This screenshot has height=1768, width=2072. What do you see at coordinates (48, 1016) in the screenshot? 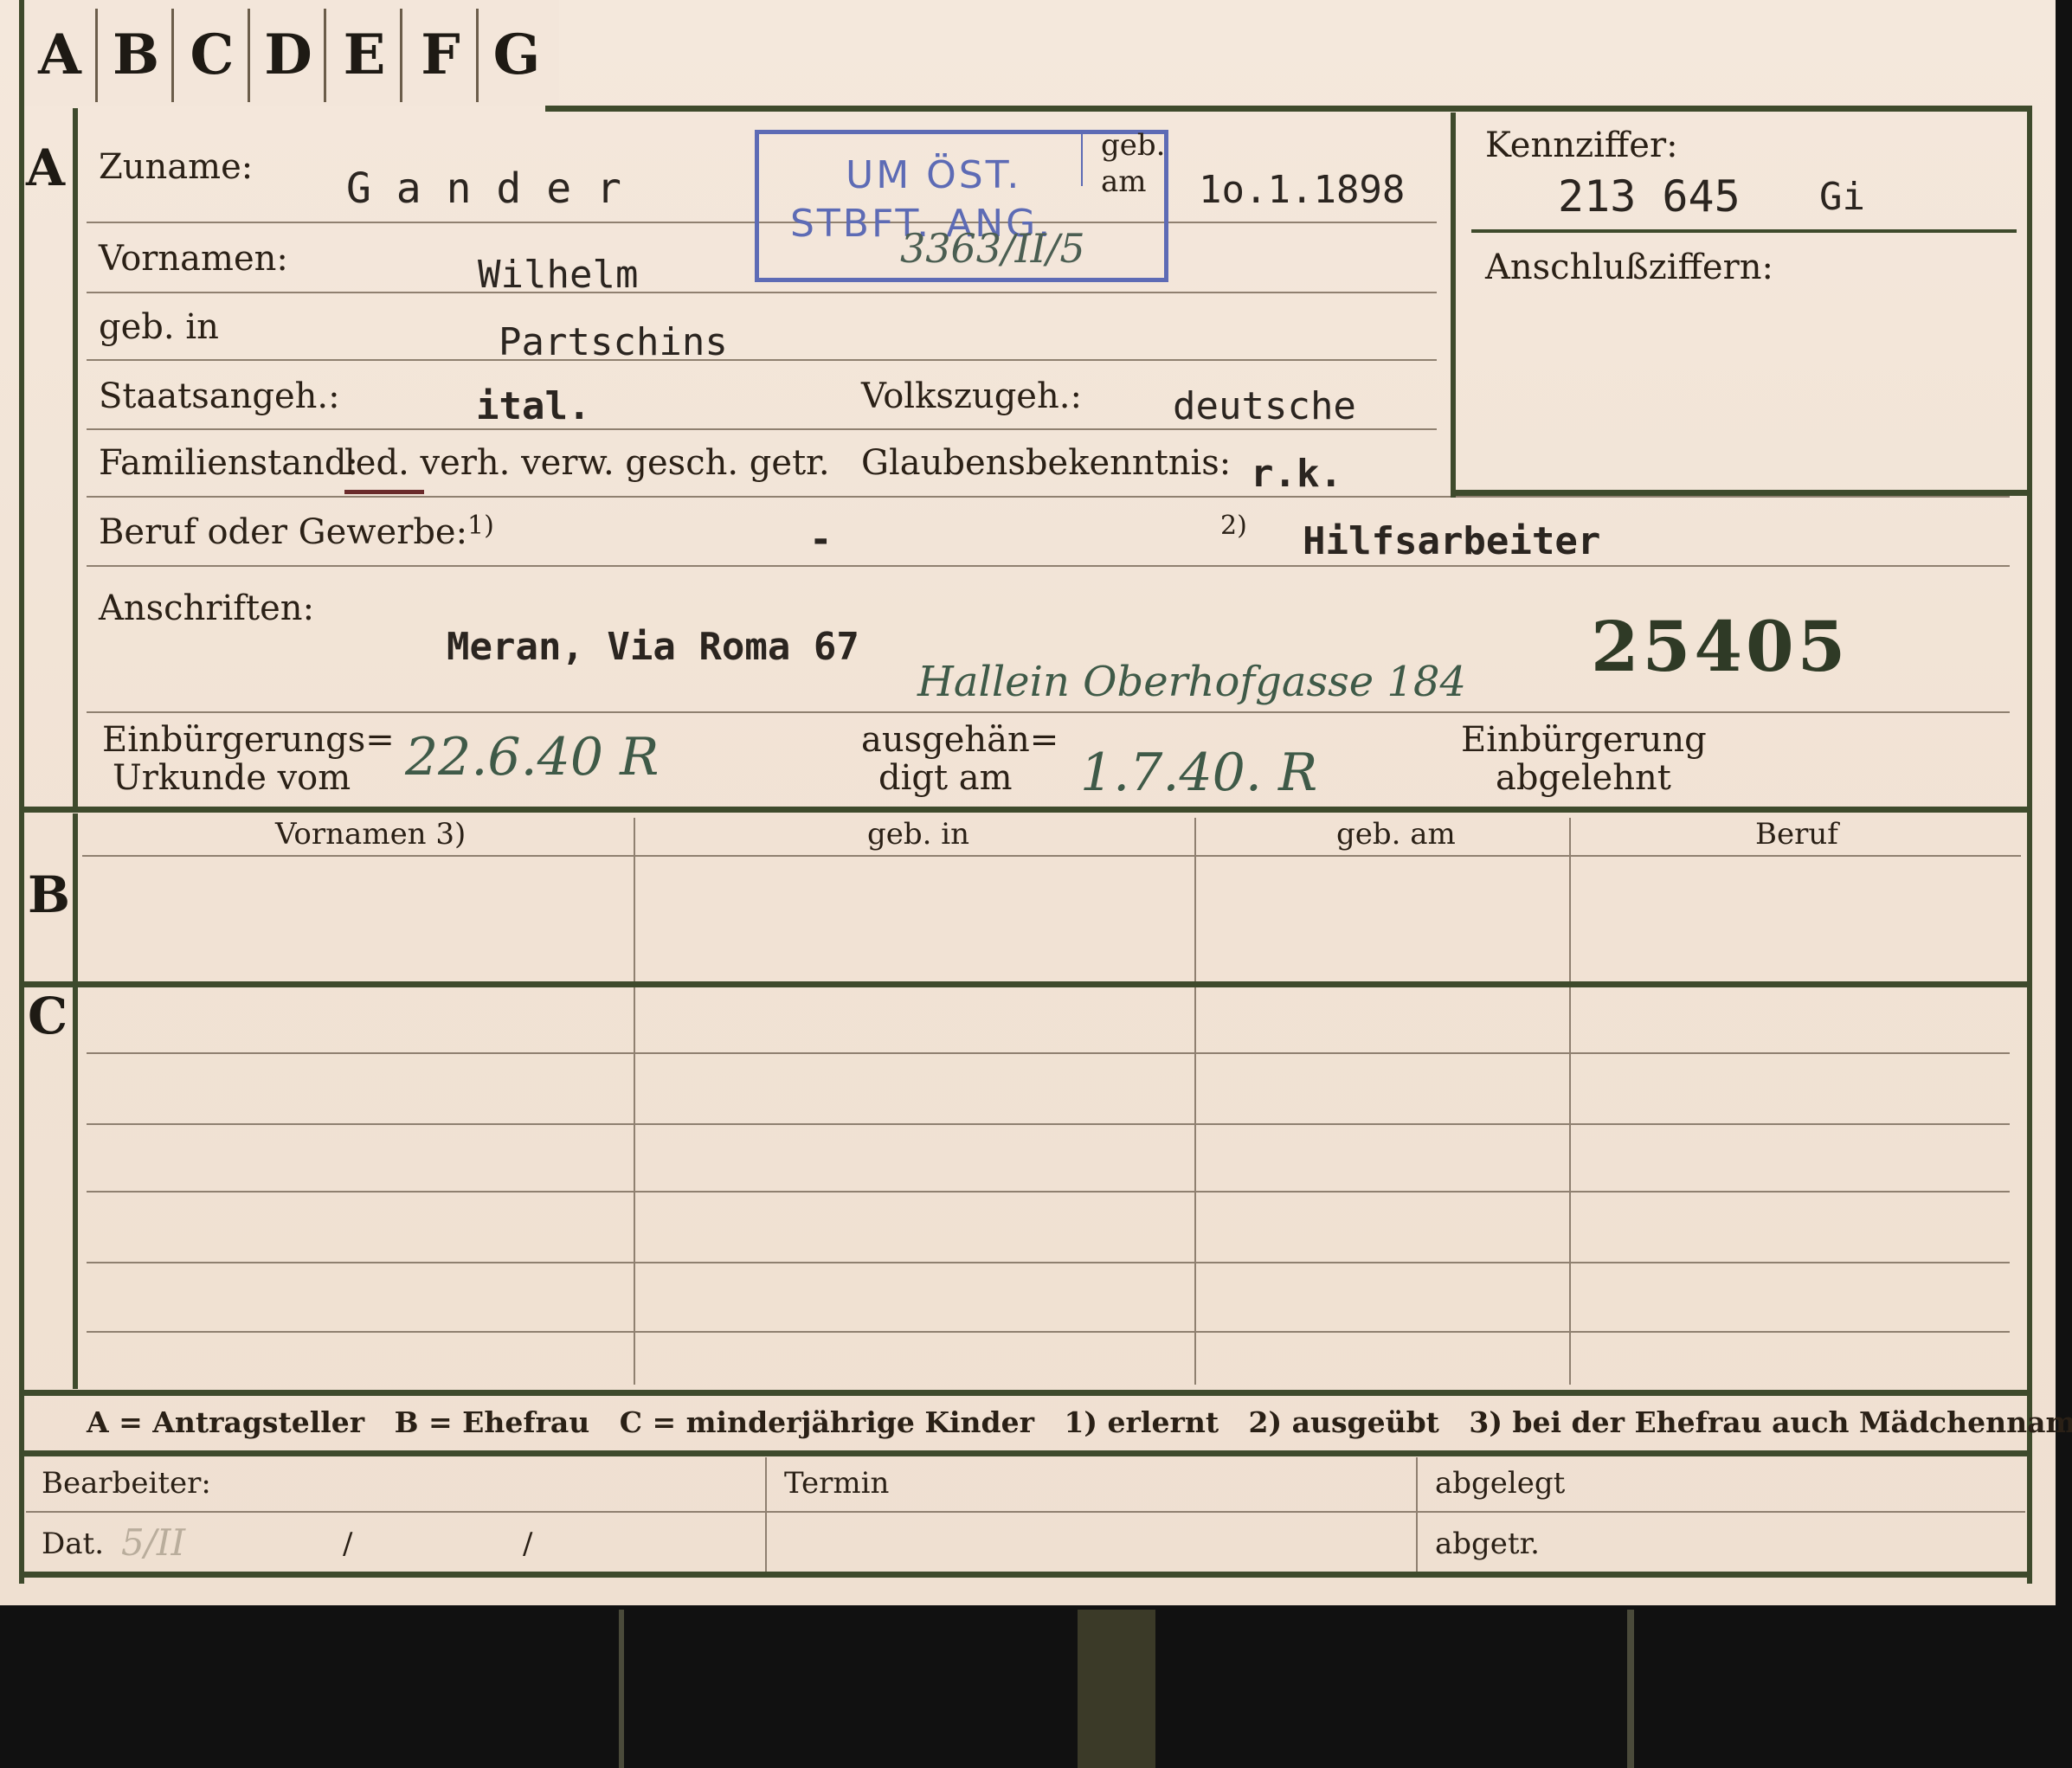
I see `section-c-marker: C` at bounding box center [48, 1016].